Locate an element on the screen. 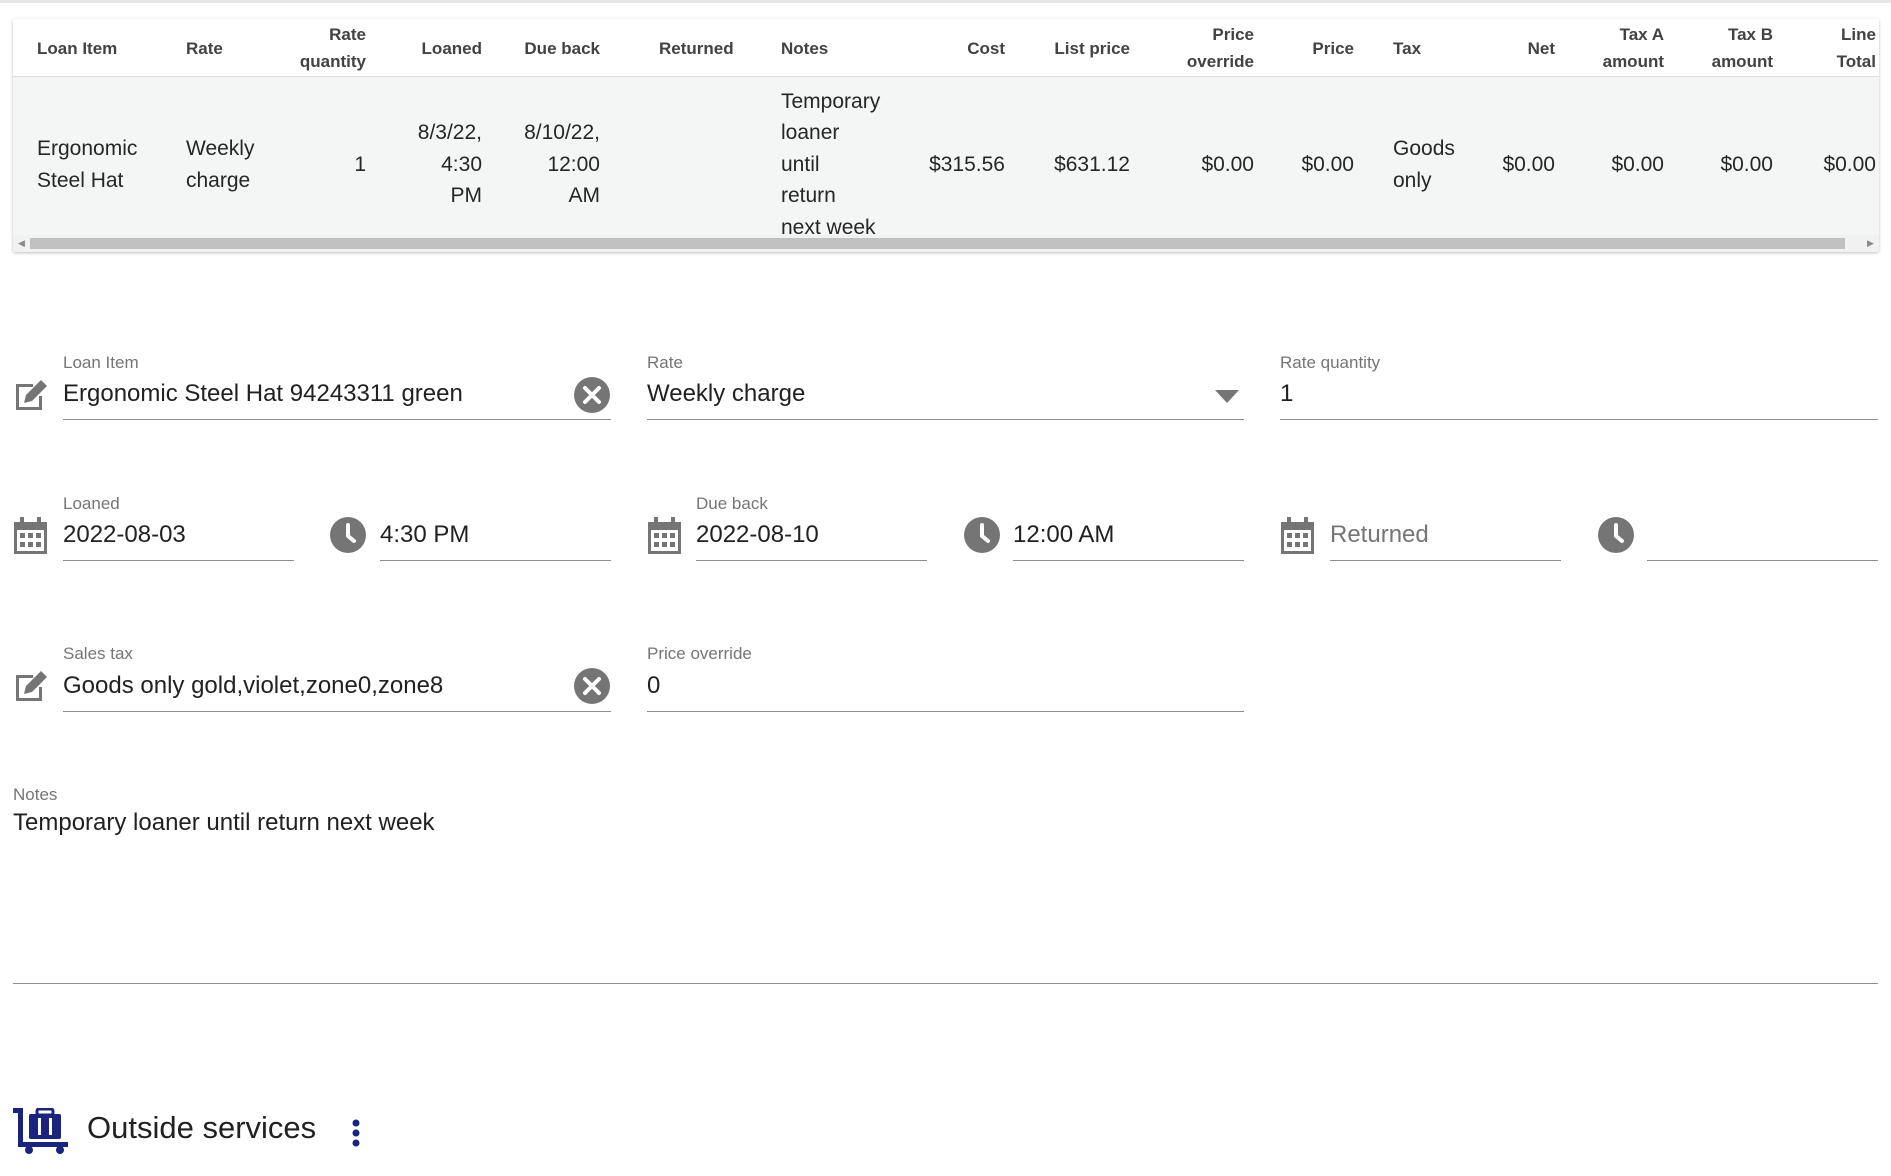 This screenshot has height=1176, width=1891. rate-quantity-underline is located at coordinates (1579, 419).